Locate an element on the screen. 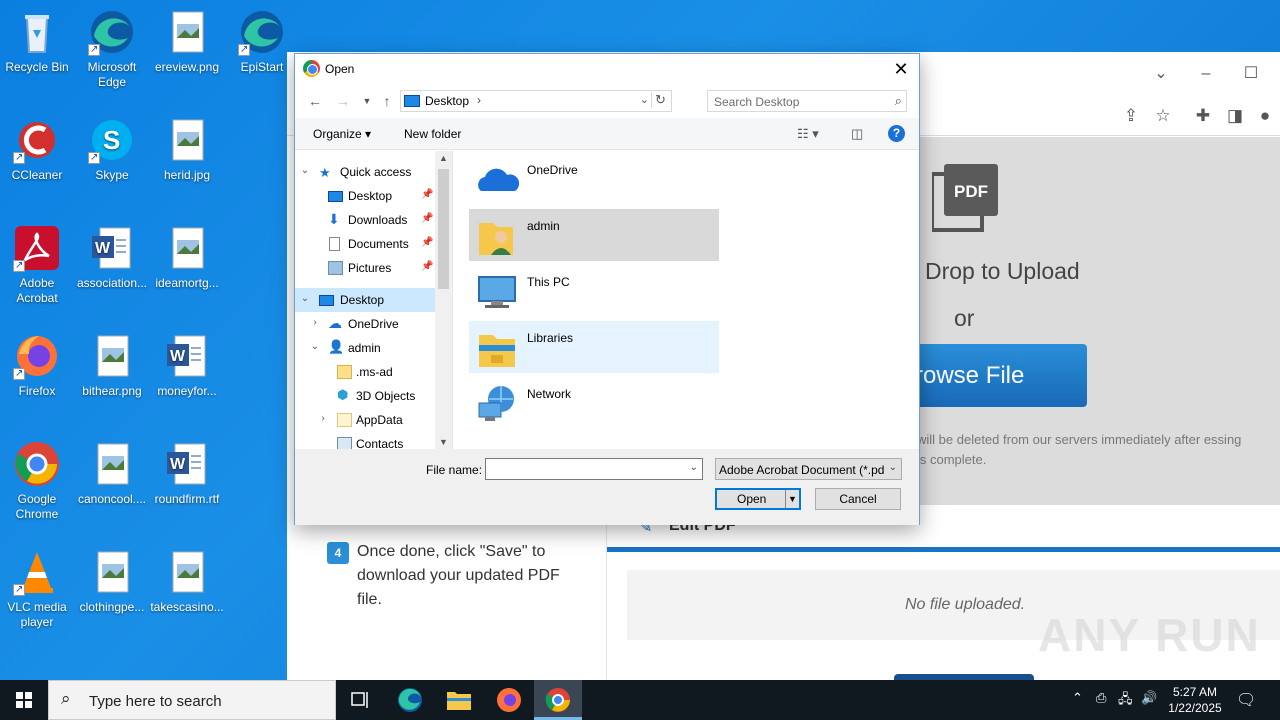 Image resolution: width=1280 pixels, height=720 pixels. recycle-bin-shortcut: Recycle Bin is located at coordinates (37, 41).